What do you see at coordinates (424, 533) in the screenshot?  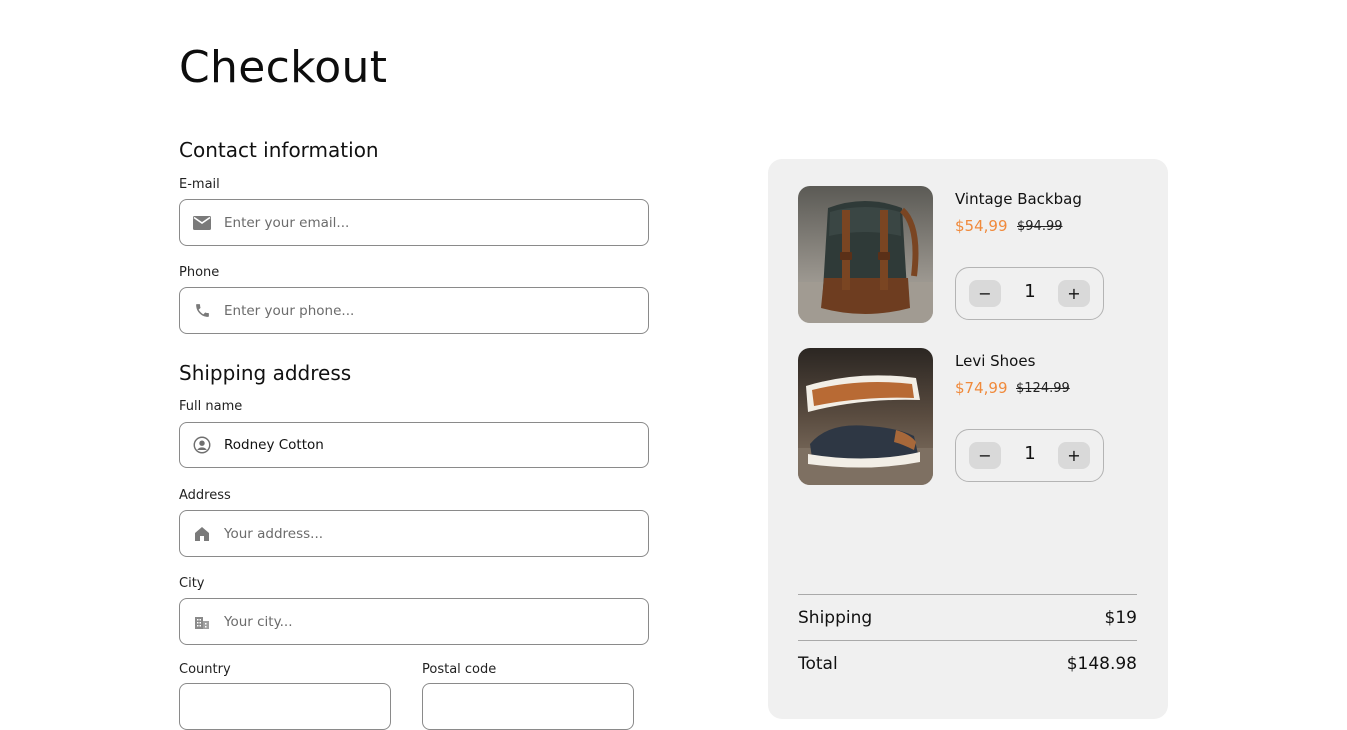 I see `address-input` at bounding box center [424, 533].